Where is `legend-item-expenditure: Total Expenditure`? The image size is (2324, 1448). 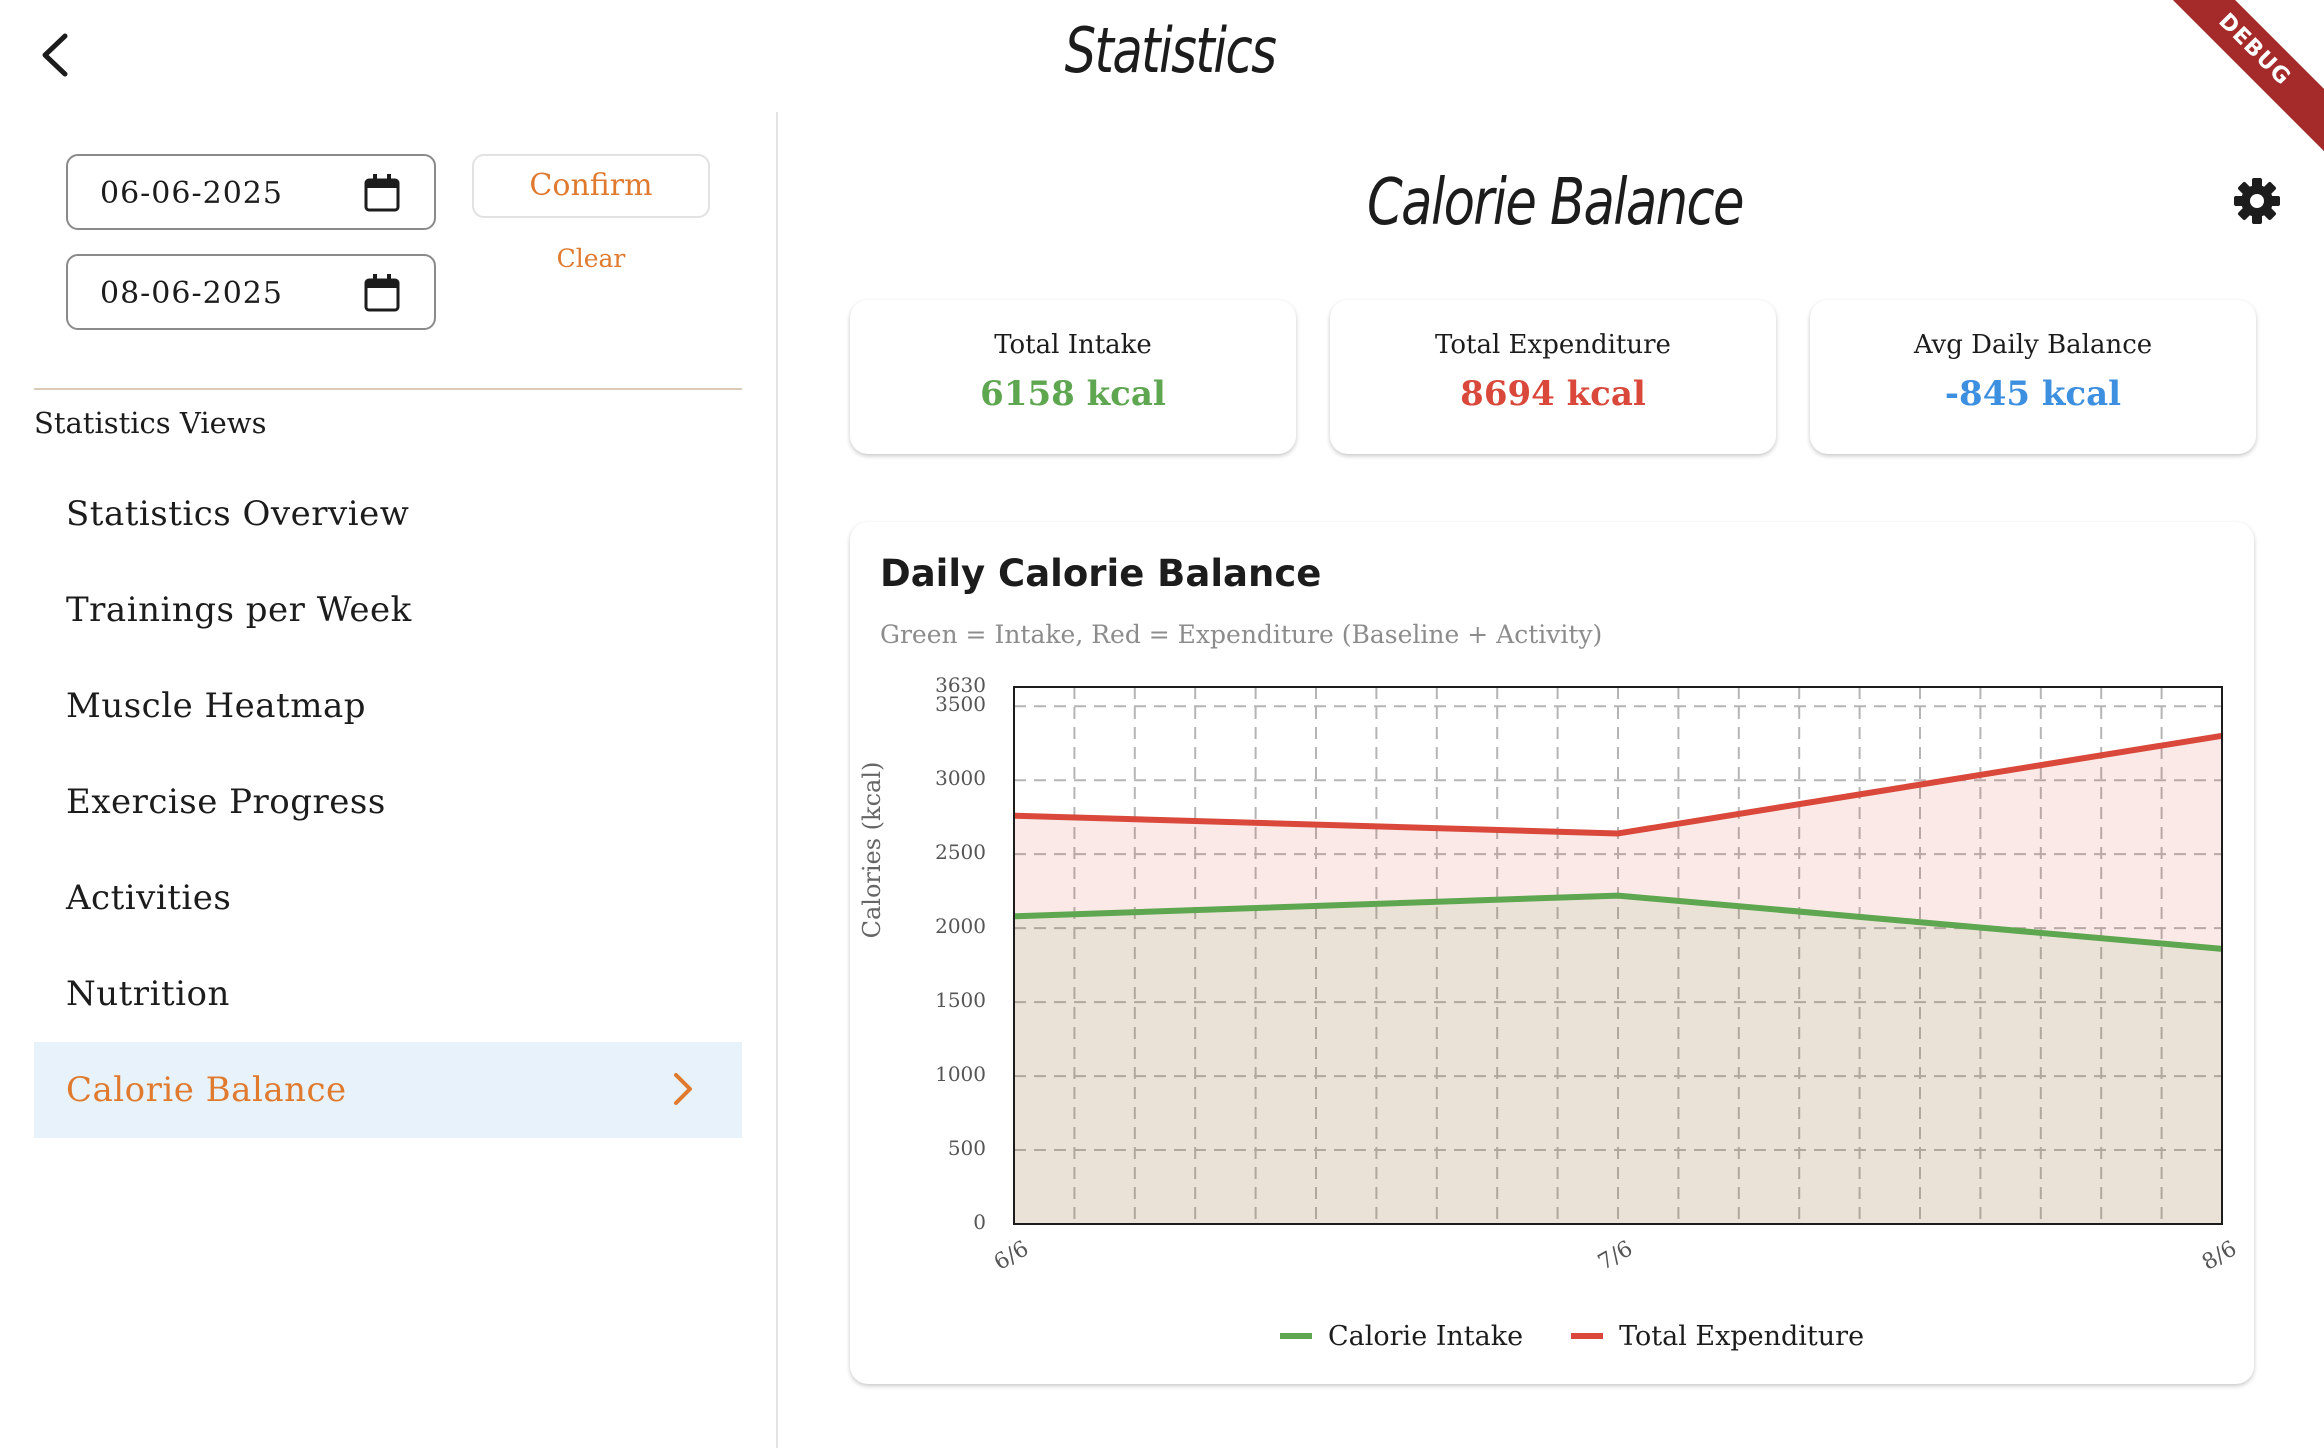
legend-item-expenditure: Total Expenditure is located at coordinates (1717, 1336).